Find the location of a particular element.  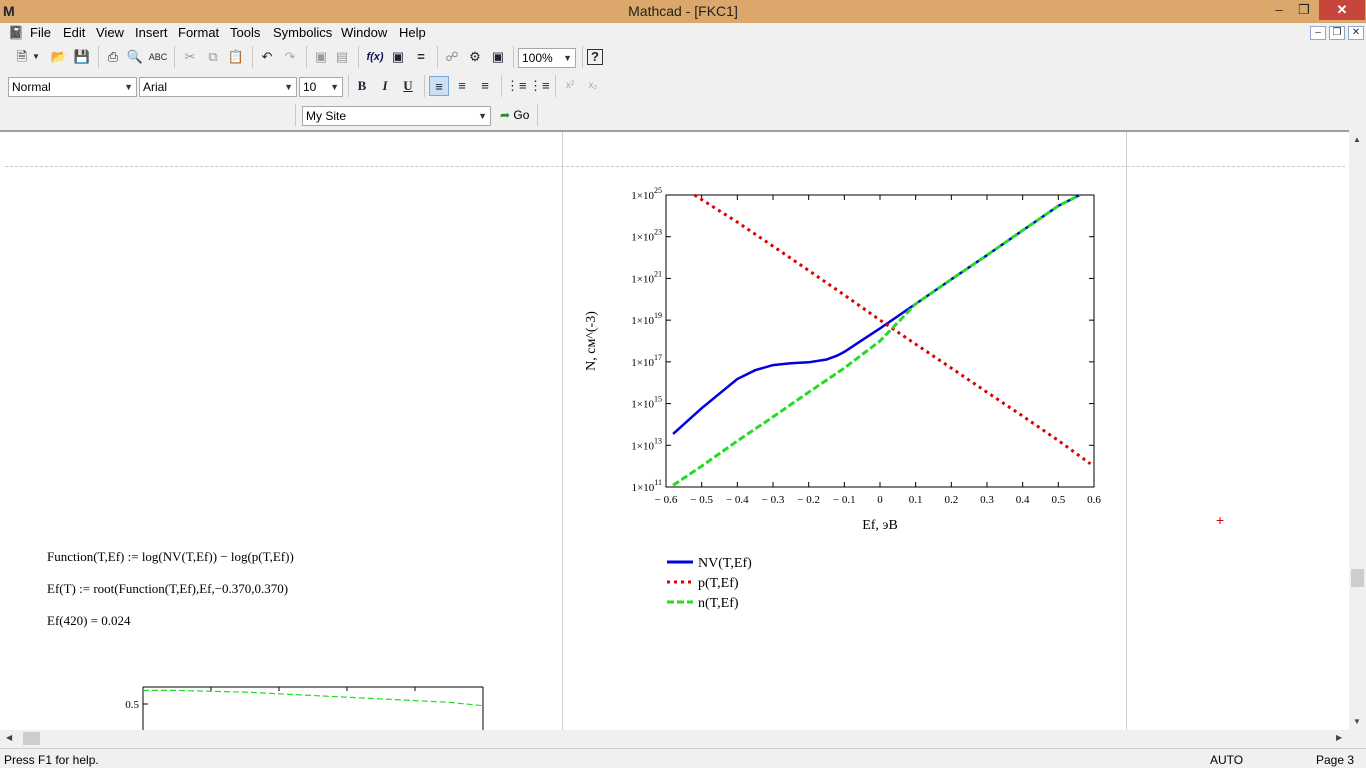

menu-edit: Edit is located at coordinates (74, 32).